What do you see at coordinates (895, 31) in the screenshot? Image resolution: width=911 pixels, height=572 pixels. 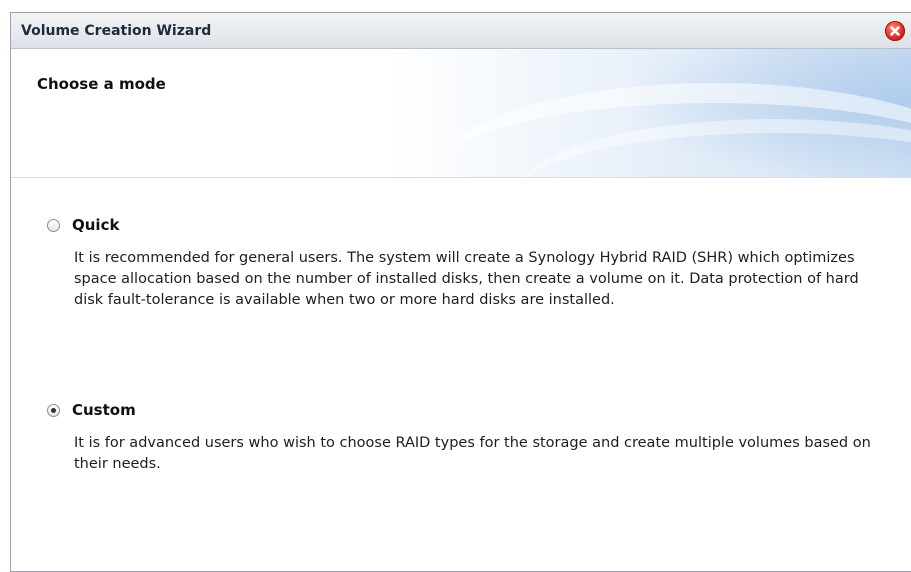 I see `close-icon` at bounding box center [895, 31].